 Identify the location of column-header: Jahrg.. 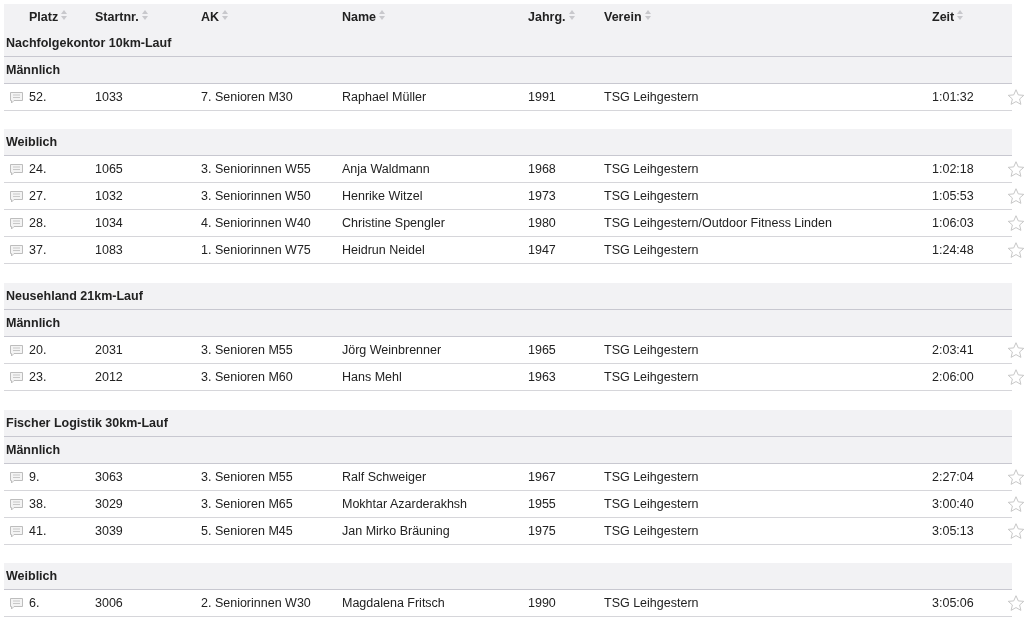
(547, 17).